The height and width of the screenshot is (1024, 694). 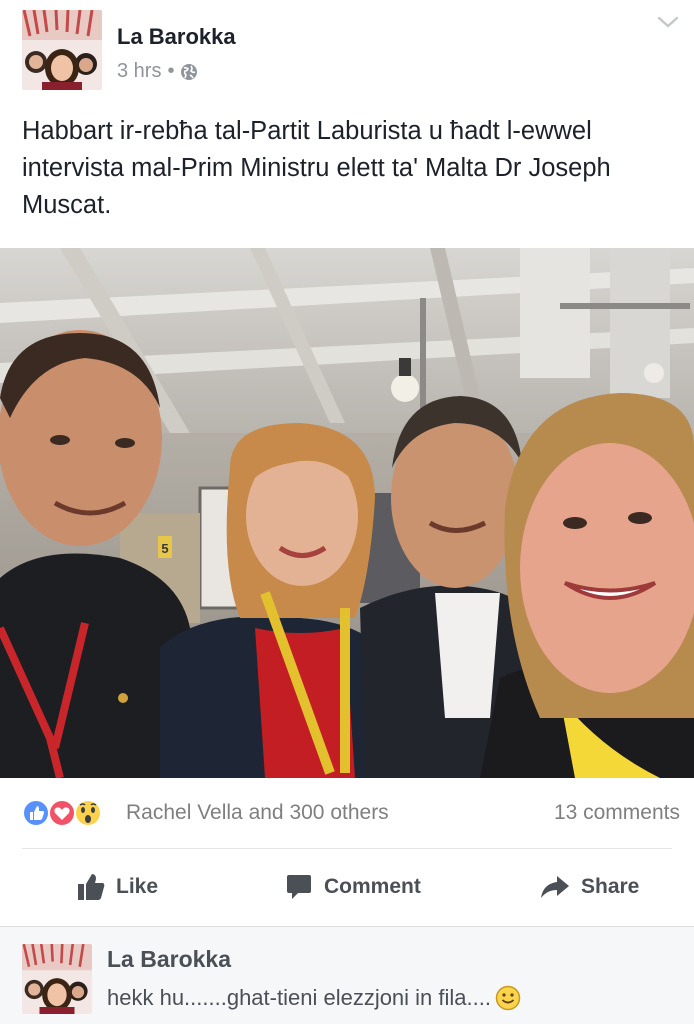 What do you see at coordinates (88, 813) in the screenshot?
I see `wow-reaction-icon` at bounding box center [88, 813].